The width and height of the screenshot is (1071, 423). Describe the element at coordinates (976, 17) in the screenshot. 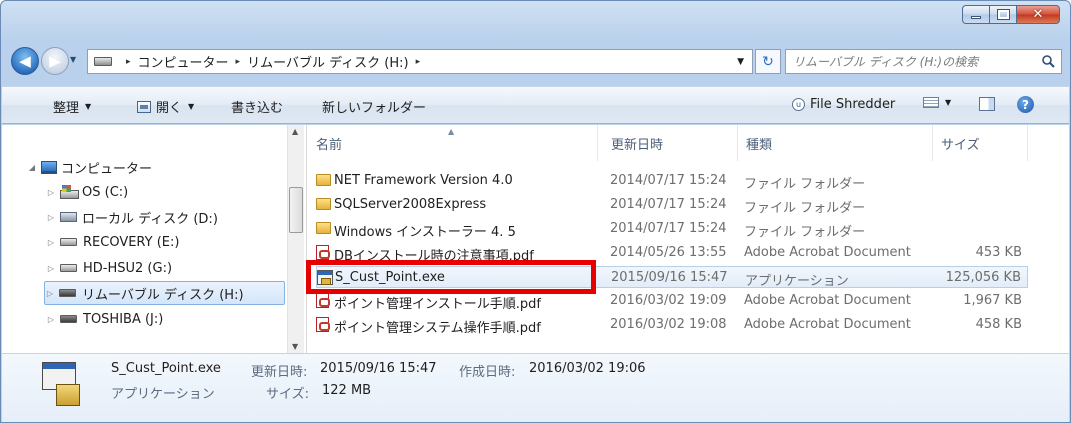

I see `minimize-icon` at that location.